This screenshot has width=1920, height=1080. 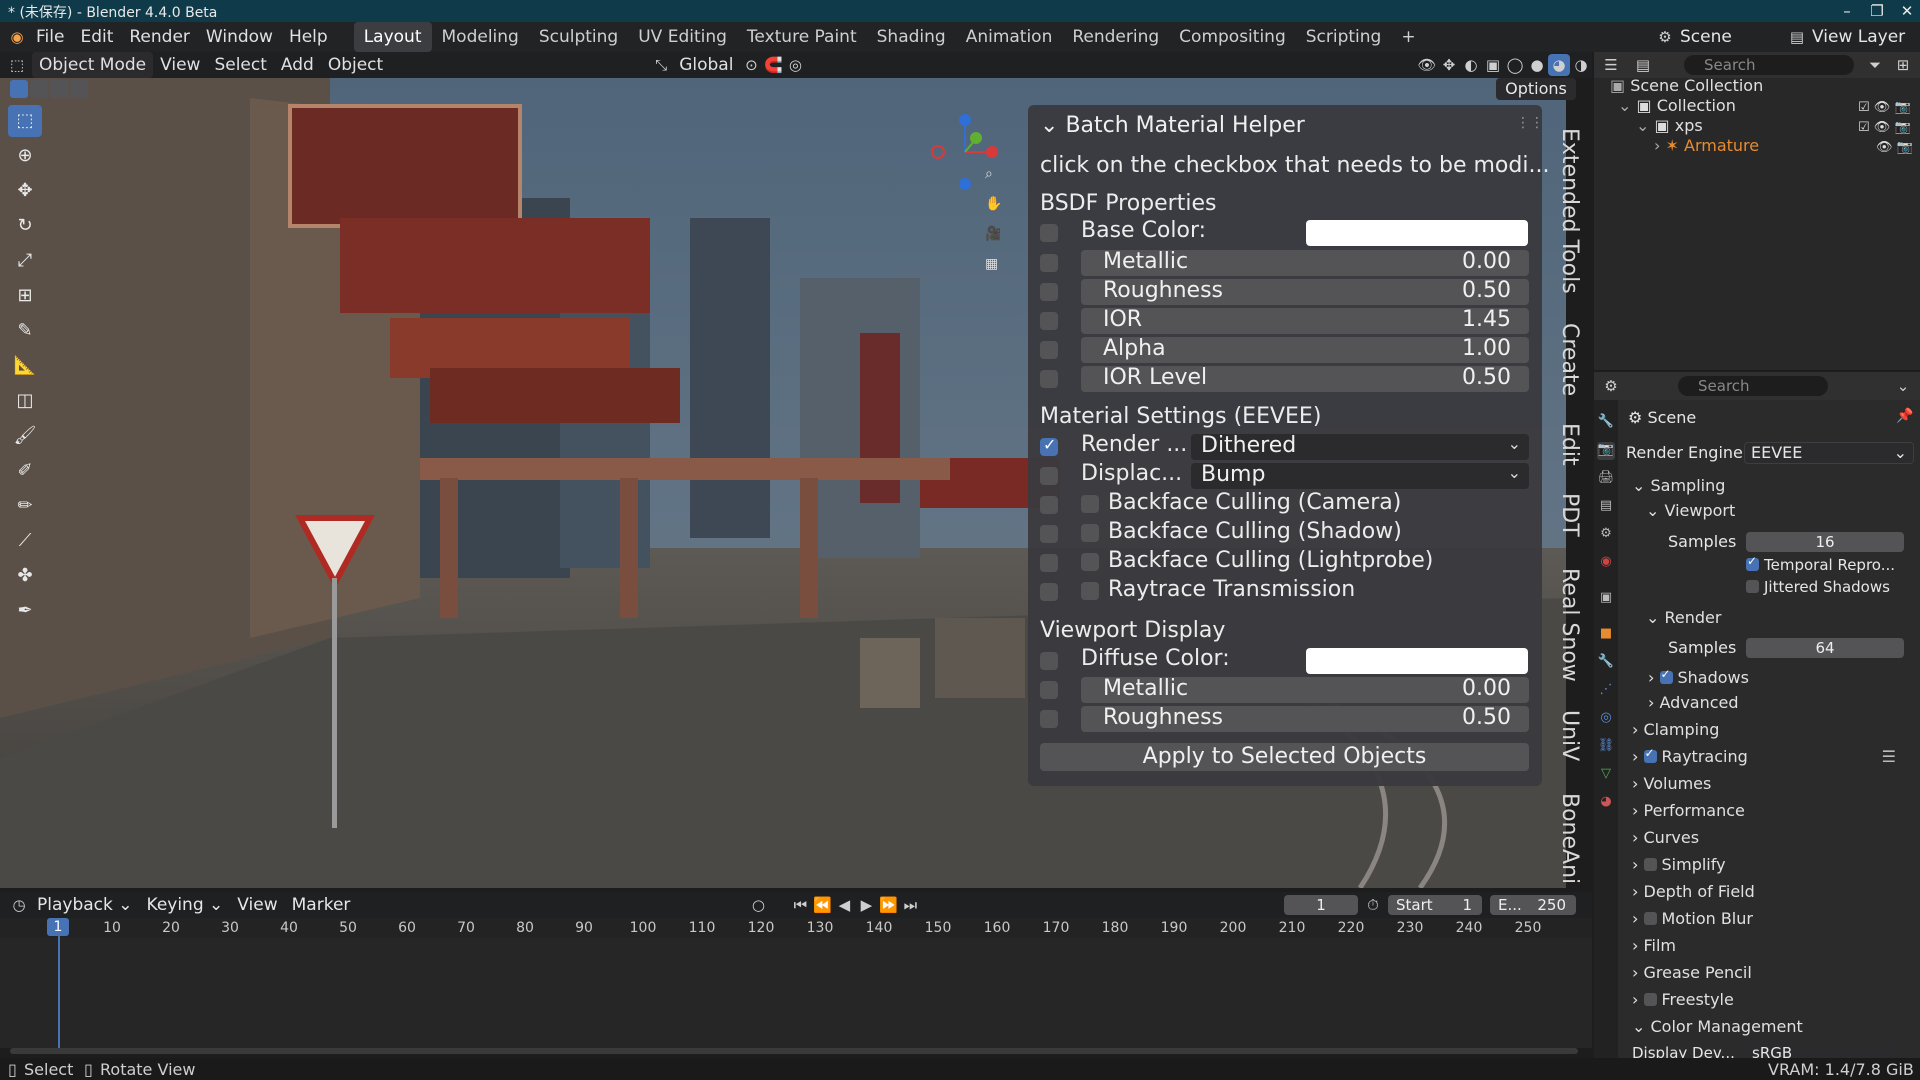 I want to click on object-menu: Object, so click(x=355, y=65).